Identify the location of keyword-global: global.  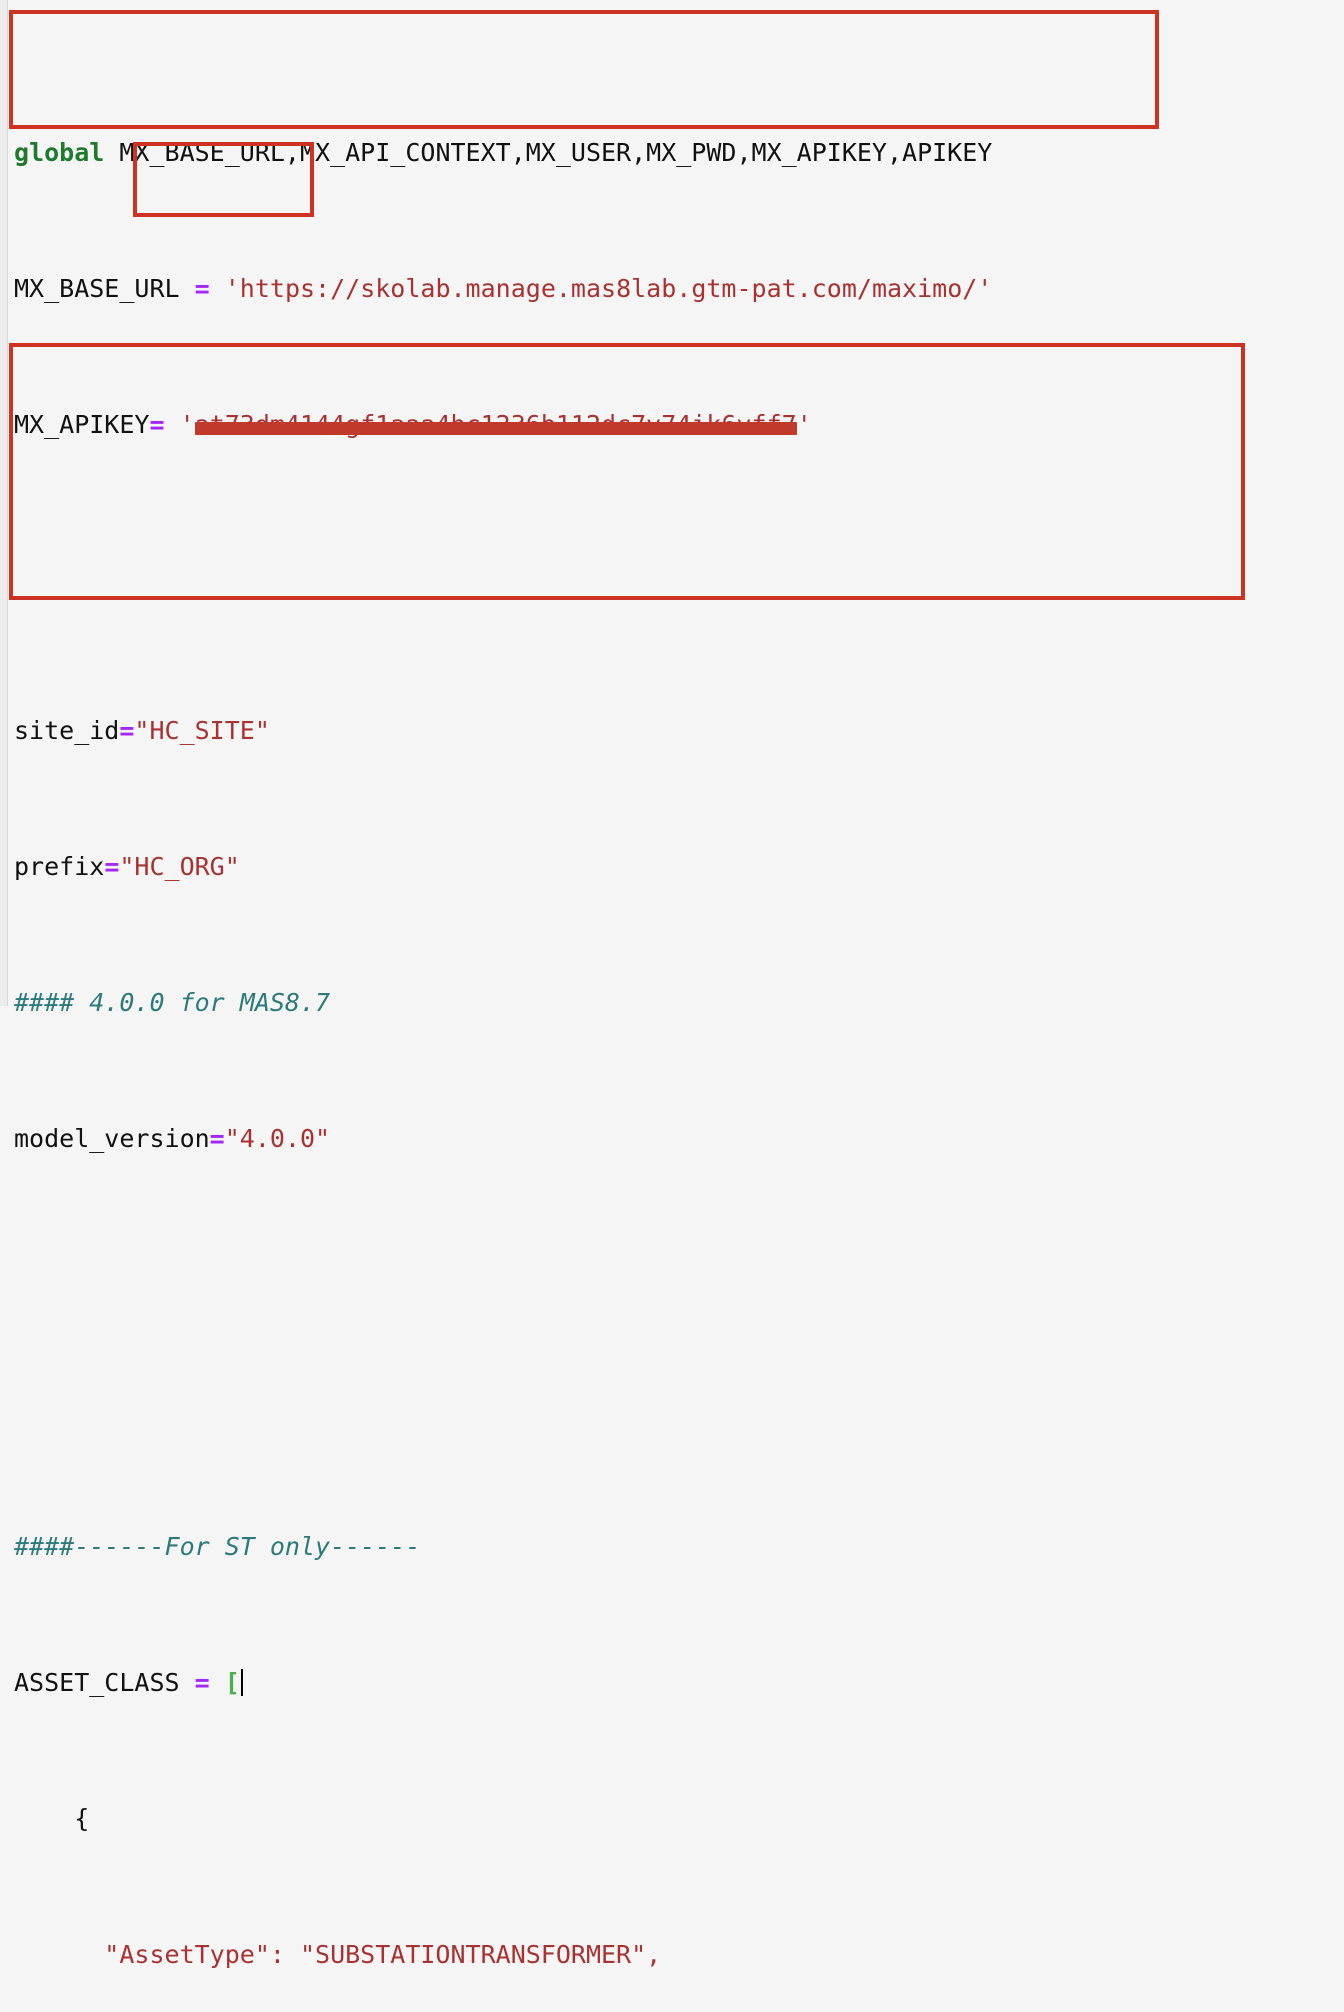
(59, 152).